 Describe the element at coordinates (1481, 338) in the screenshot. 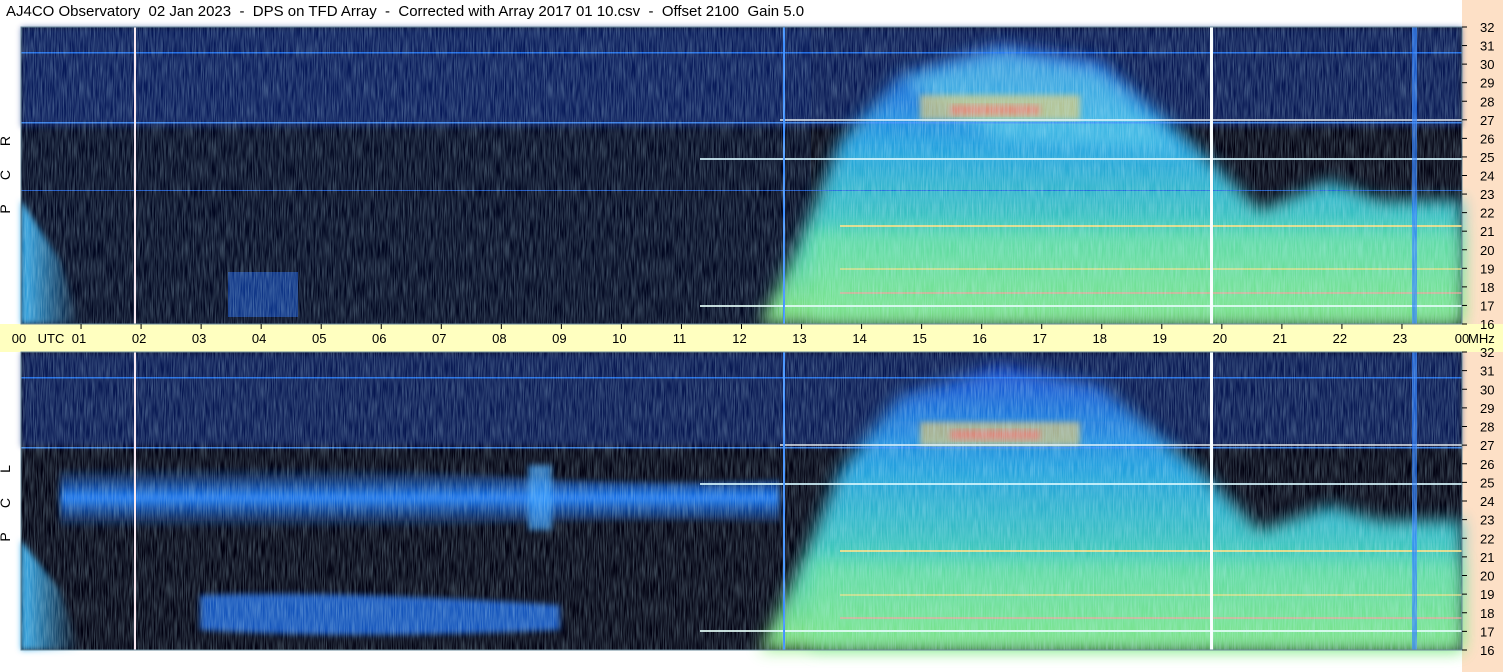

I see `freq-unit-label: MHz` at that location.